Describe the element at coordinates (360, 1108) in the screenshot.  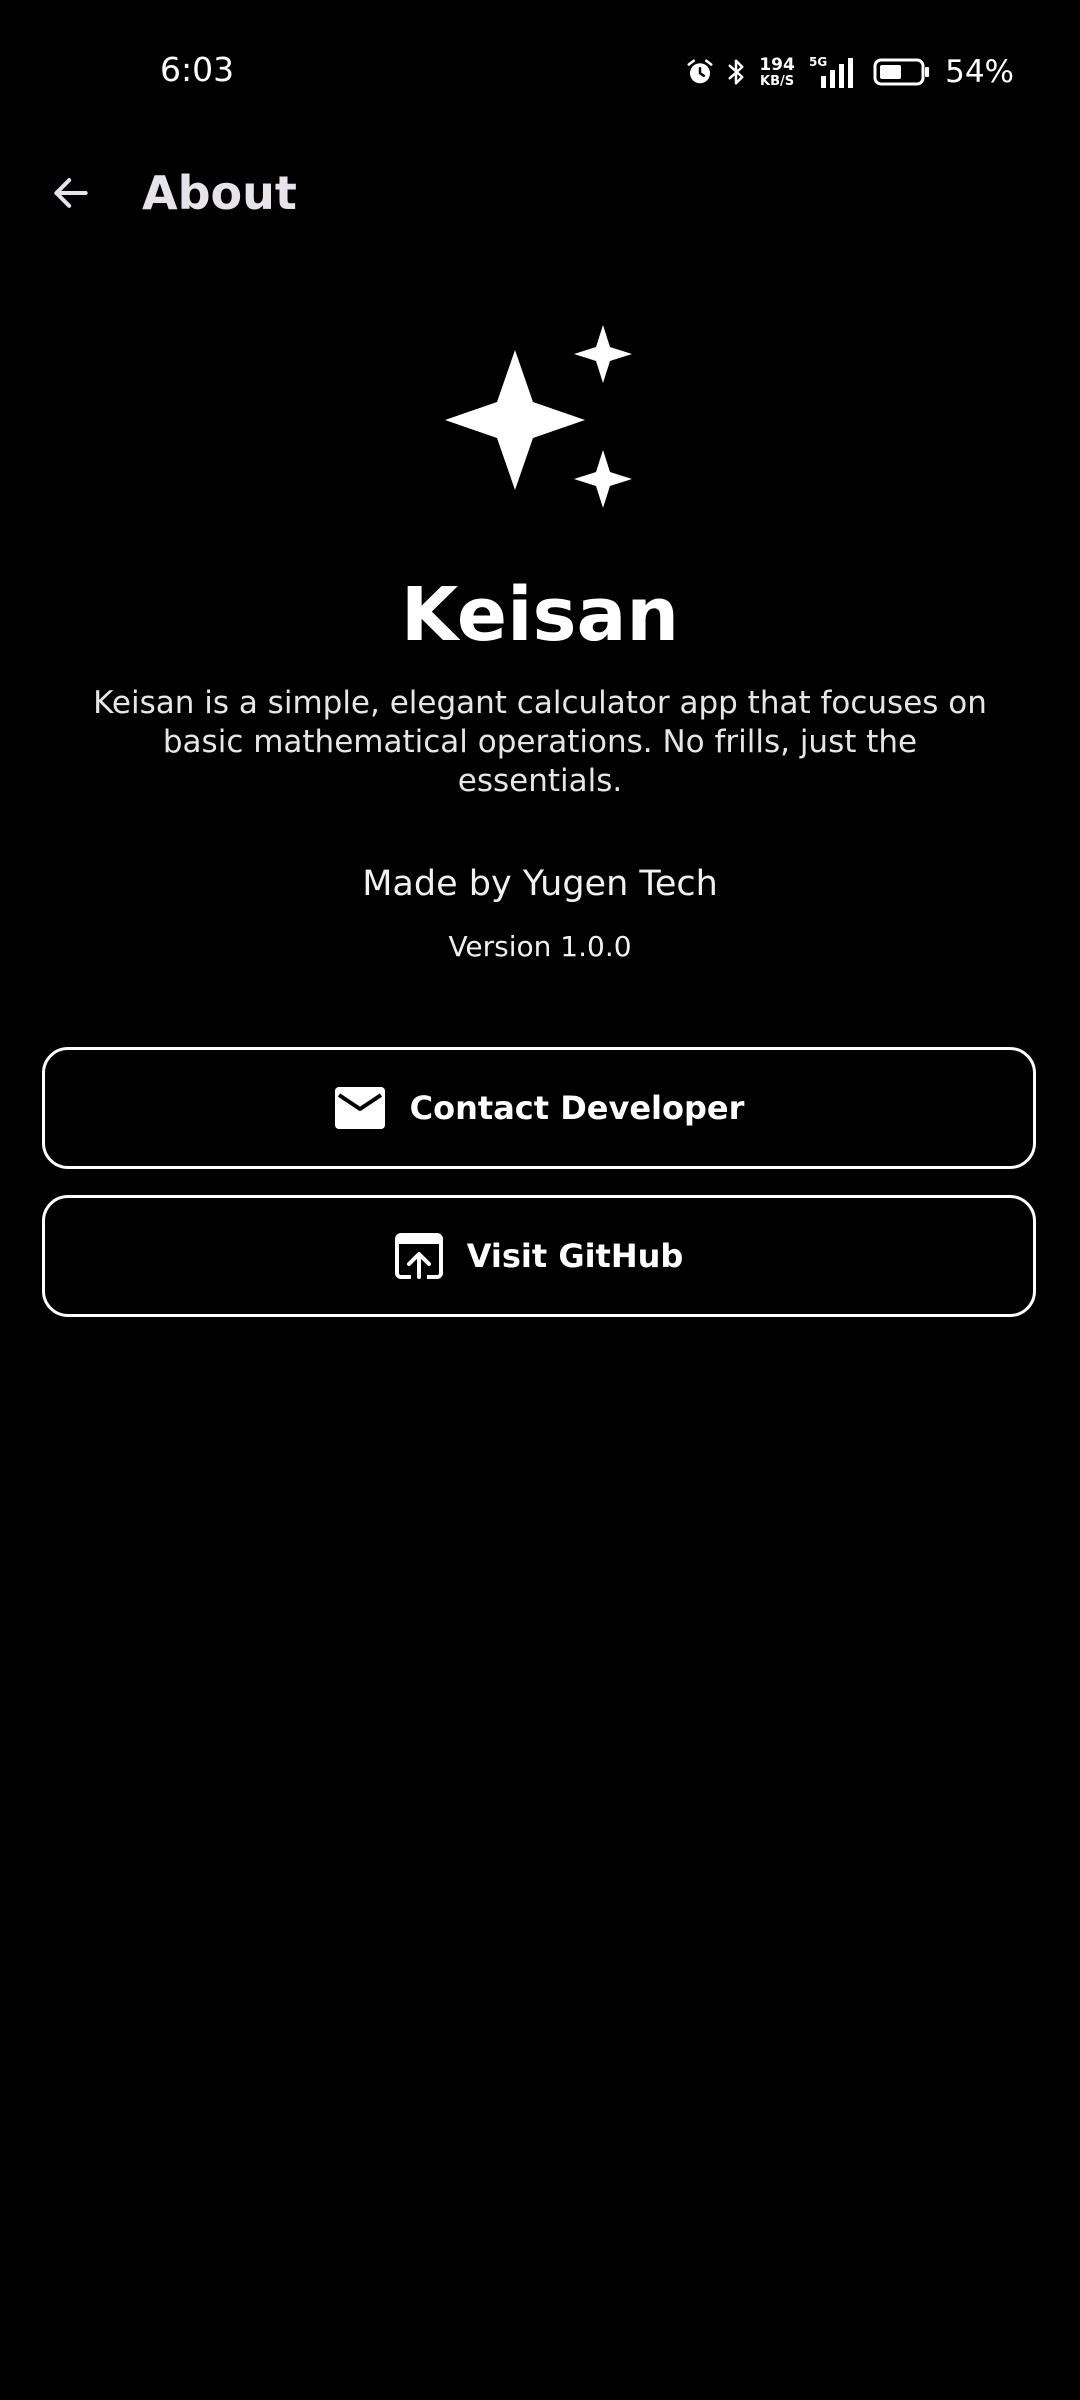
I see `mail-icon` at that location.